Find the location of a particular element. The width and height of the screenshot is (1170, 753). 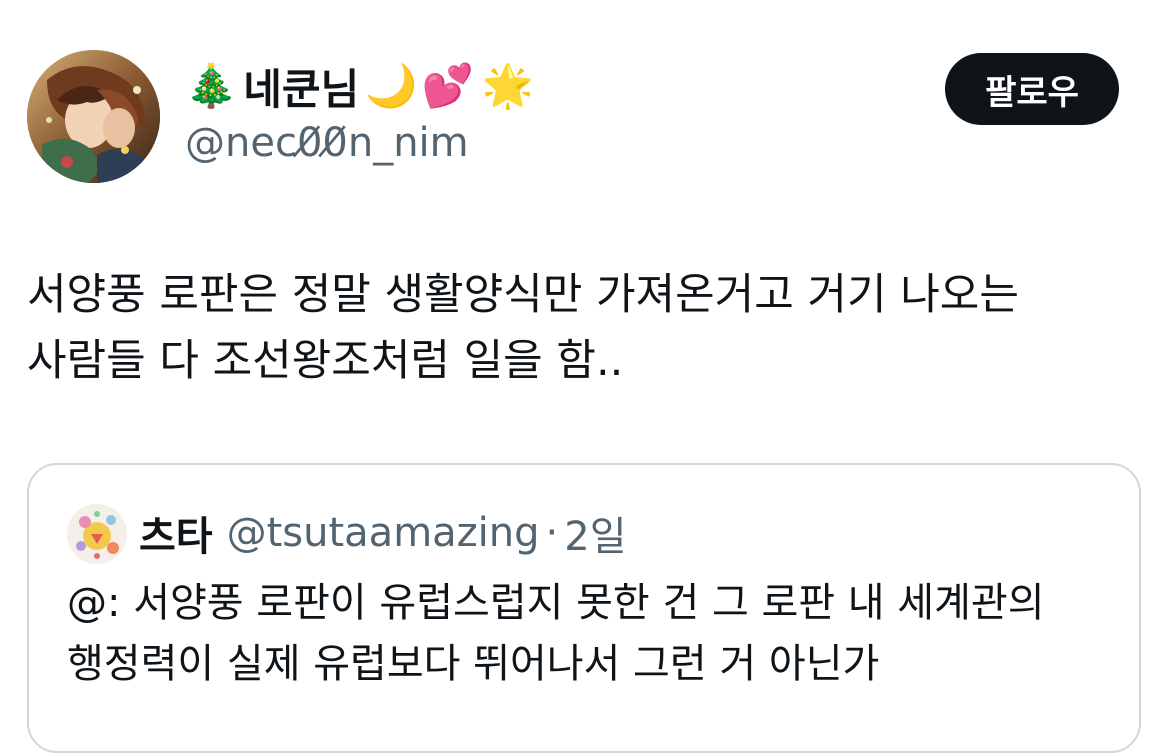

quote-author-handle: @tsutaamazing is located at coordinates (383, 533).